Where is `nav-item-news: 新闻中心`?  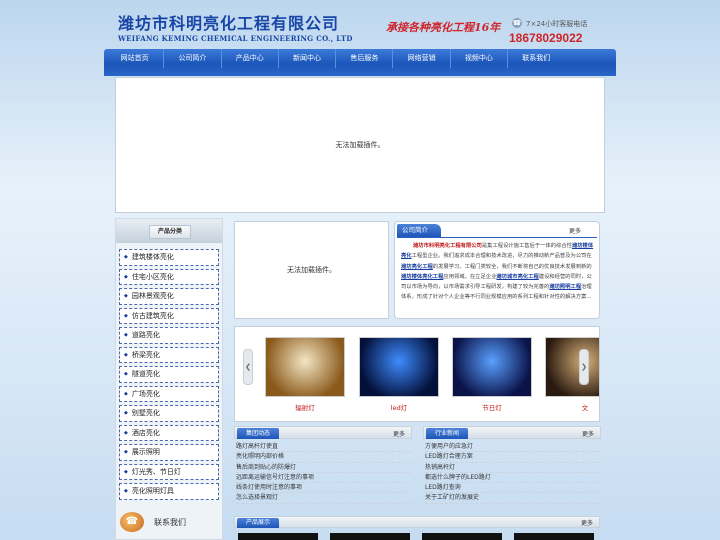 nav-item-news: 新闻中心 is located at coordinates (306, 58).